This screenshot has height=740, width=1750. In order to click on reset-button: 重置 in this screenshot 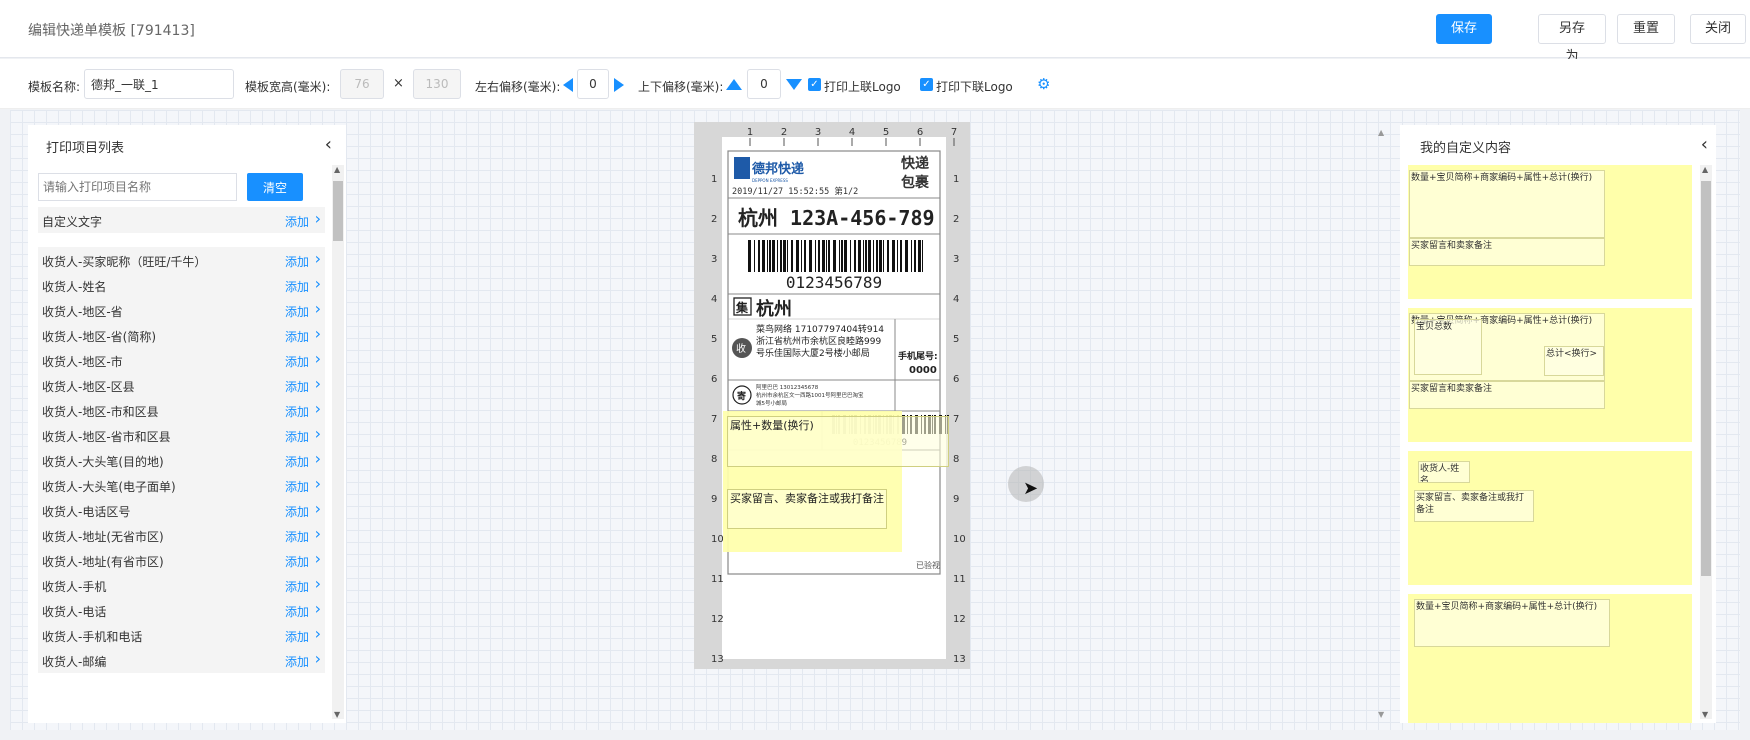, I will do `click(1646, 29)`.